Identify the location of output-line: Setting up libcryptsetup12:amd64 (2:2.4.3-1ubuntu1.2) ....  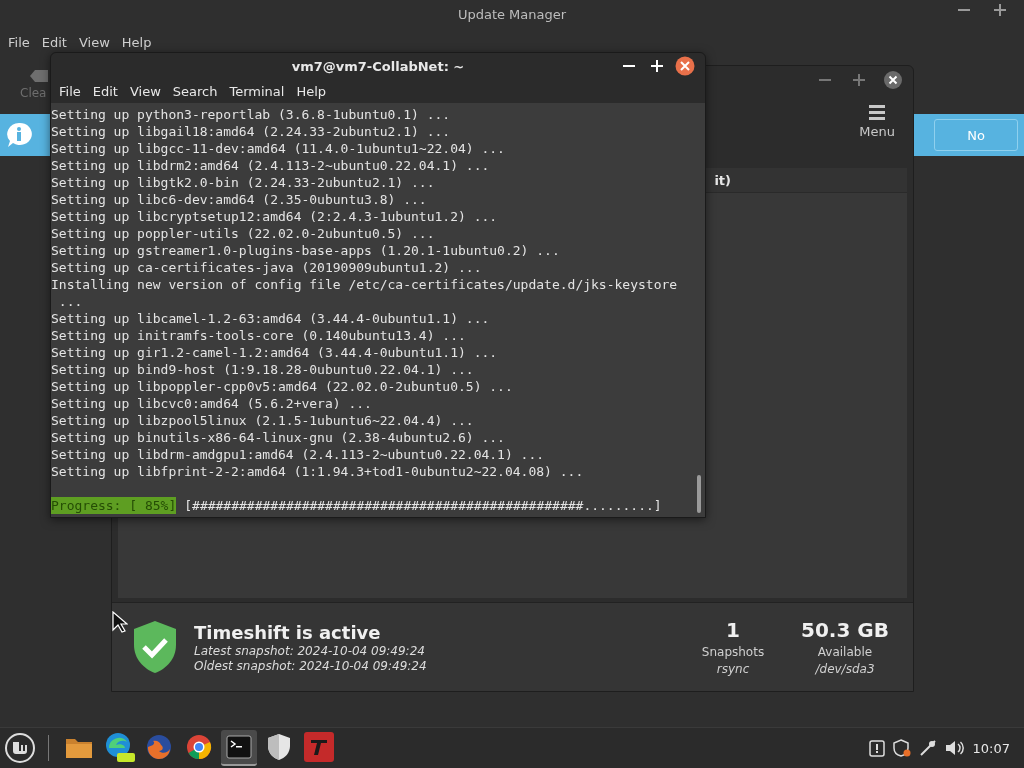
(275, 216).